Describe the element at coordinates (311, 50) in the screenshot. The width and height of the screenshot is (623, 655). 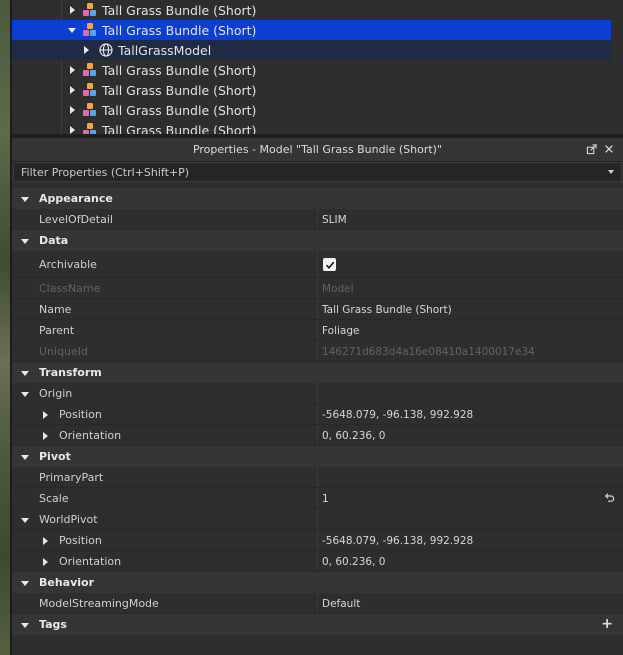
I see `explorer-item-child: TallGrassModel` at that location.